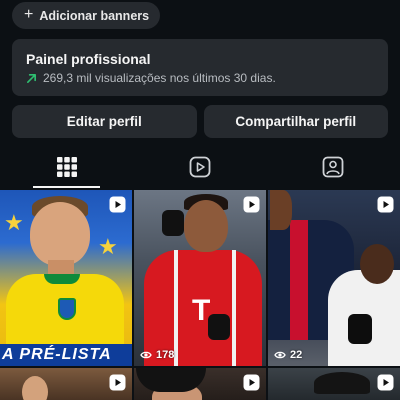 This screenshot has height=400, width=400. Describe the element at coordinates (67, 309) in the screenshot. I see `team-crest` at that location.